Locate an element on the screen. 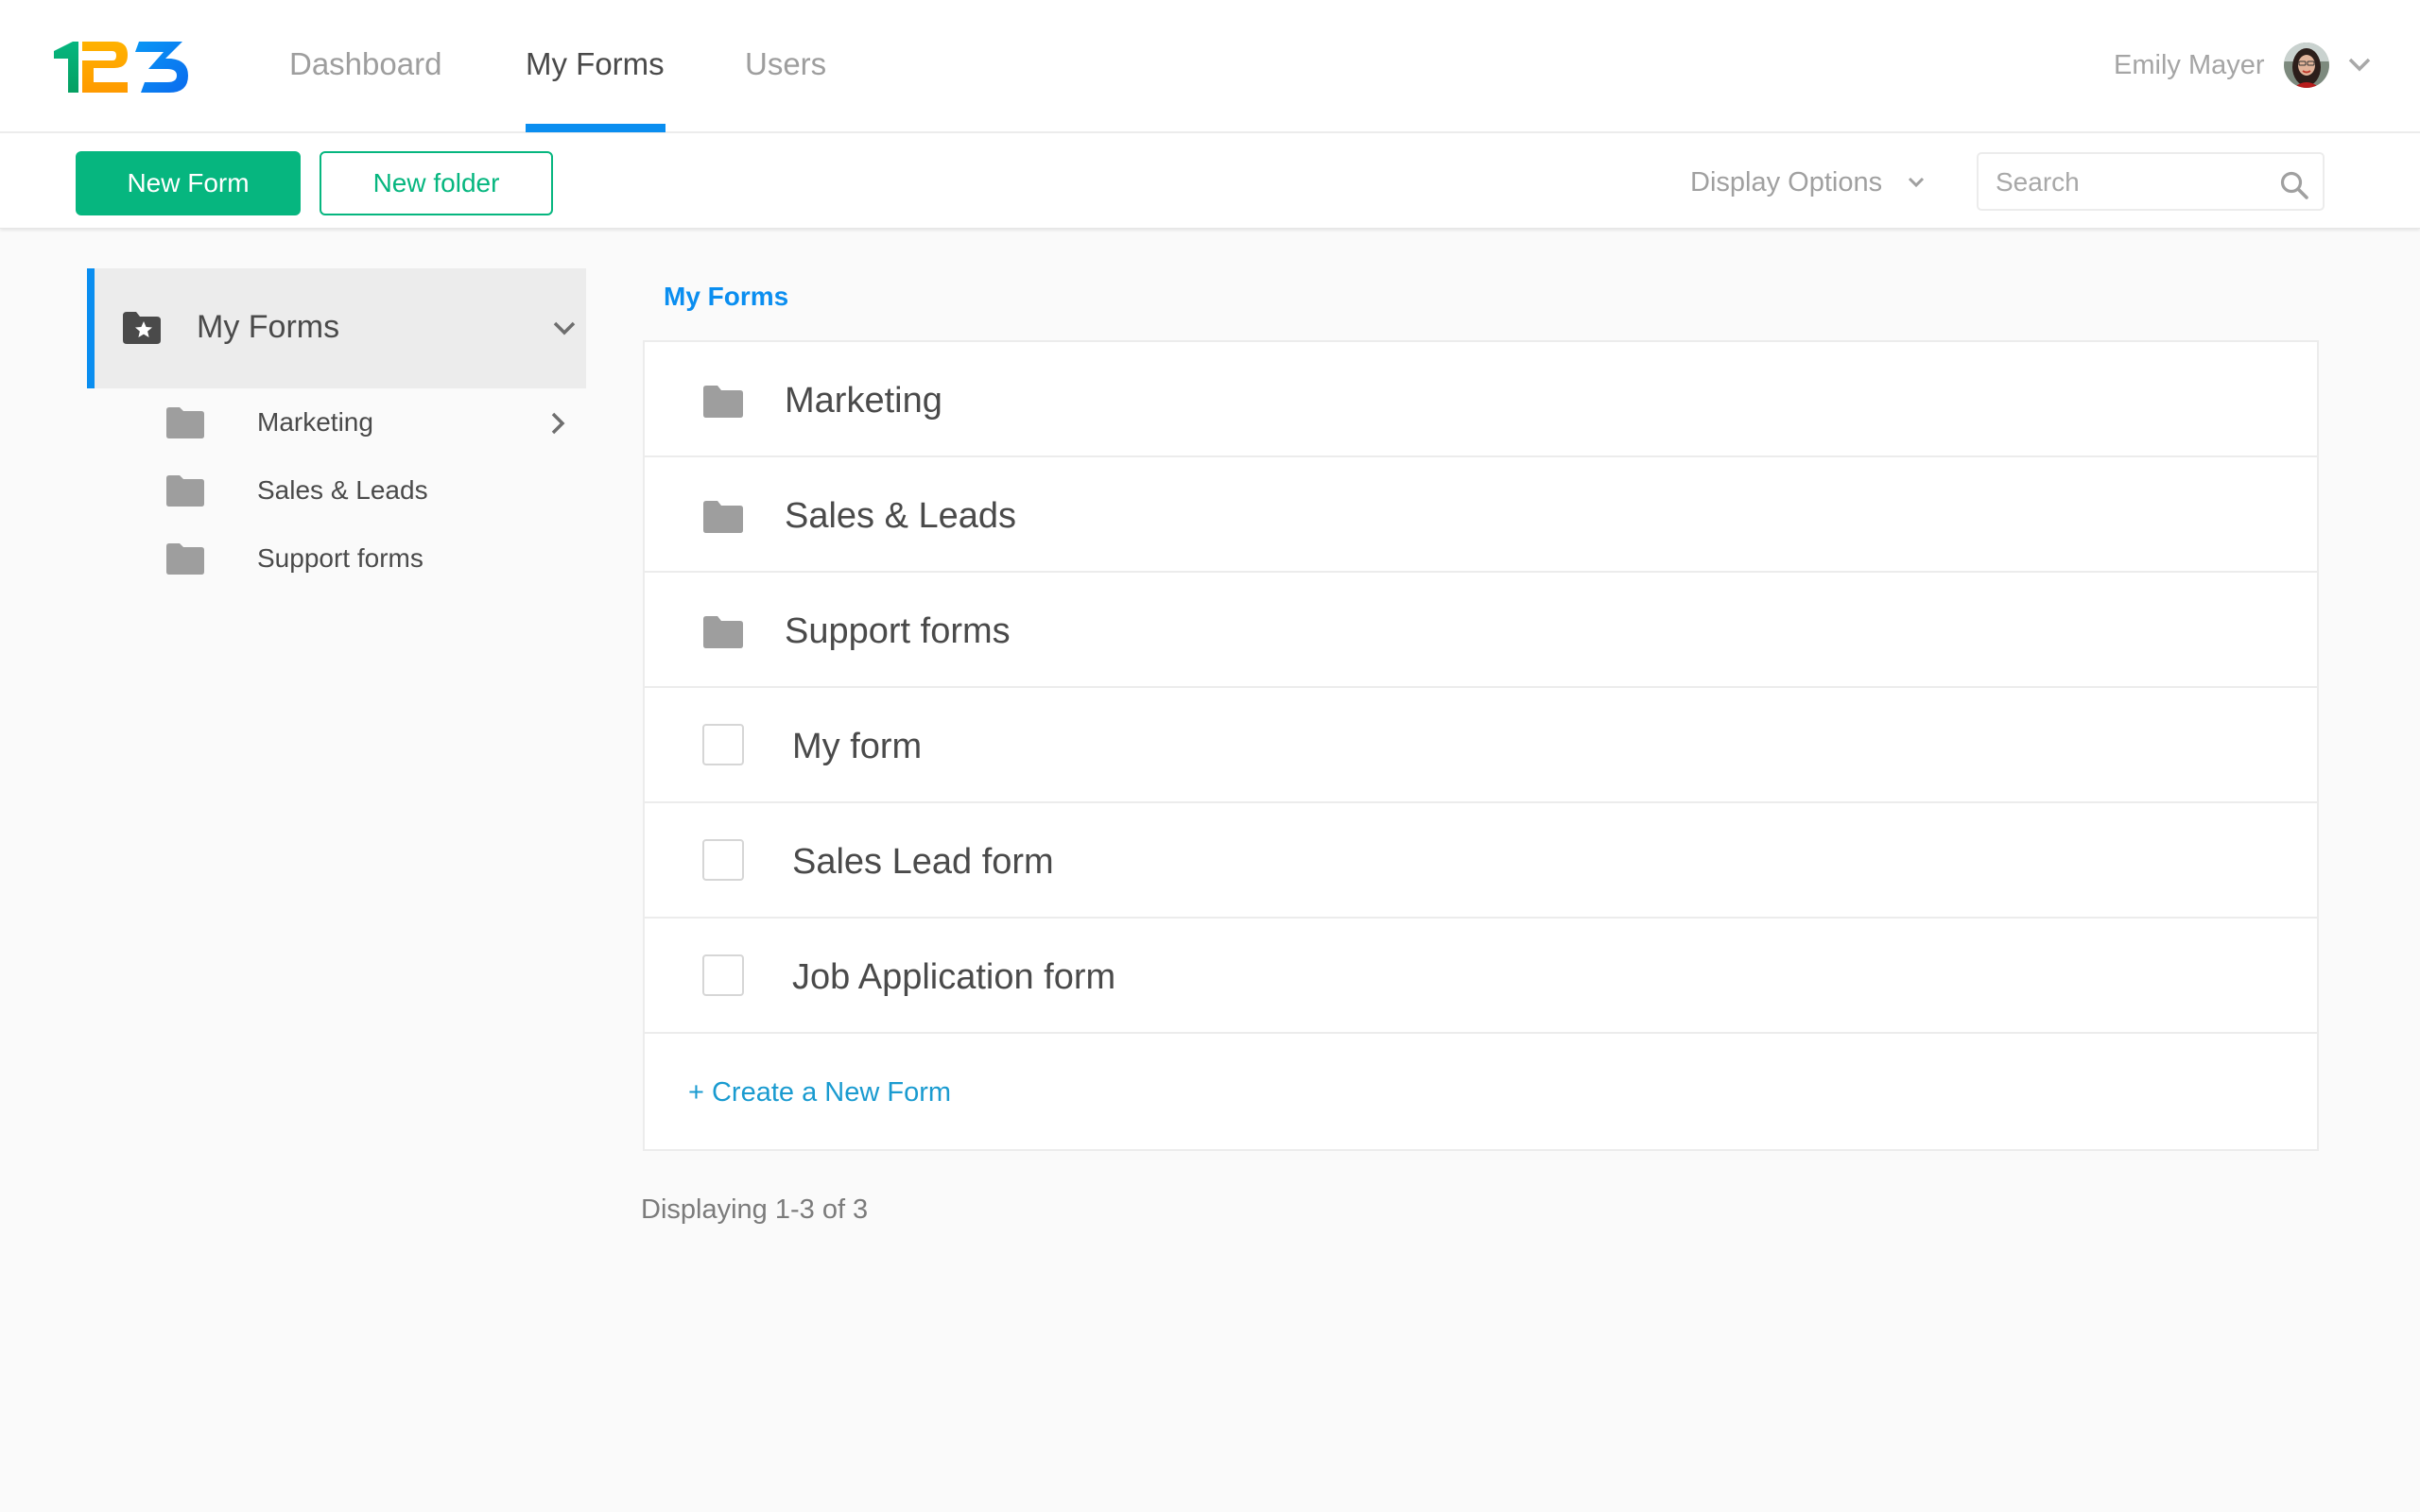 Image resolution: width=2420 pixels, height=1512 pixels. form-name: Job Application form is located at coordinates (953, 977).